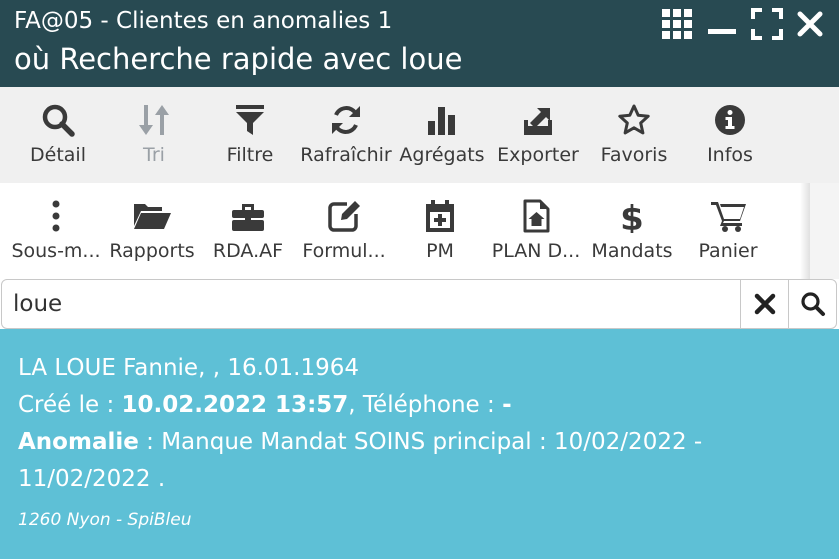 The image size is (839, 559). I want to click on clear-x-icon, so click(764, 304).